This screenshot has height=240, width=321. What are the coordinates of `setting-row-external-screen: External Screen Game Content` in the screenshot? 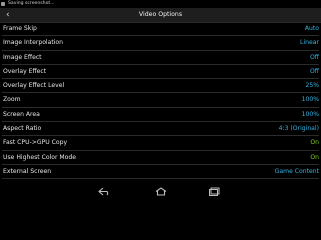 It's located at (160, 172).